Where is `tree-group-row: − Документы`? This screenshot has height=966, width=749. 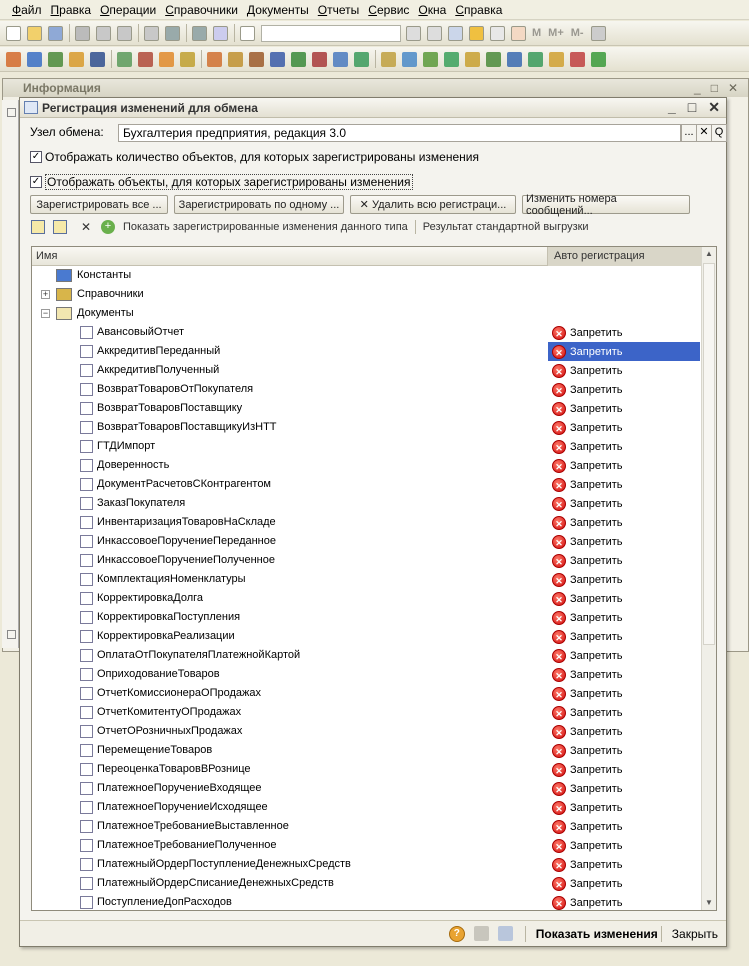 tree-group-row: − Документы is located at coordinates (366, 313).